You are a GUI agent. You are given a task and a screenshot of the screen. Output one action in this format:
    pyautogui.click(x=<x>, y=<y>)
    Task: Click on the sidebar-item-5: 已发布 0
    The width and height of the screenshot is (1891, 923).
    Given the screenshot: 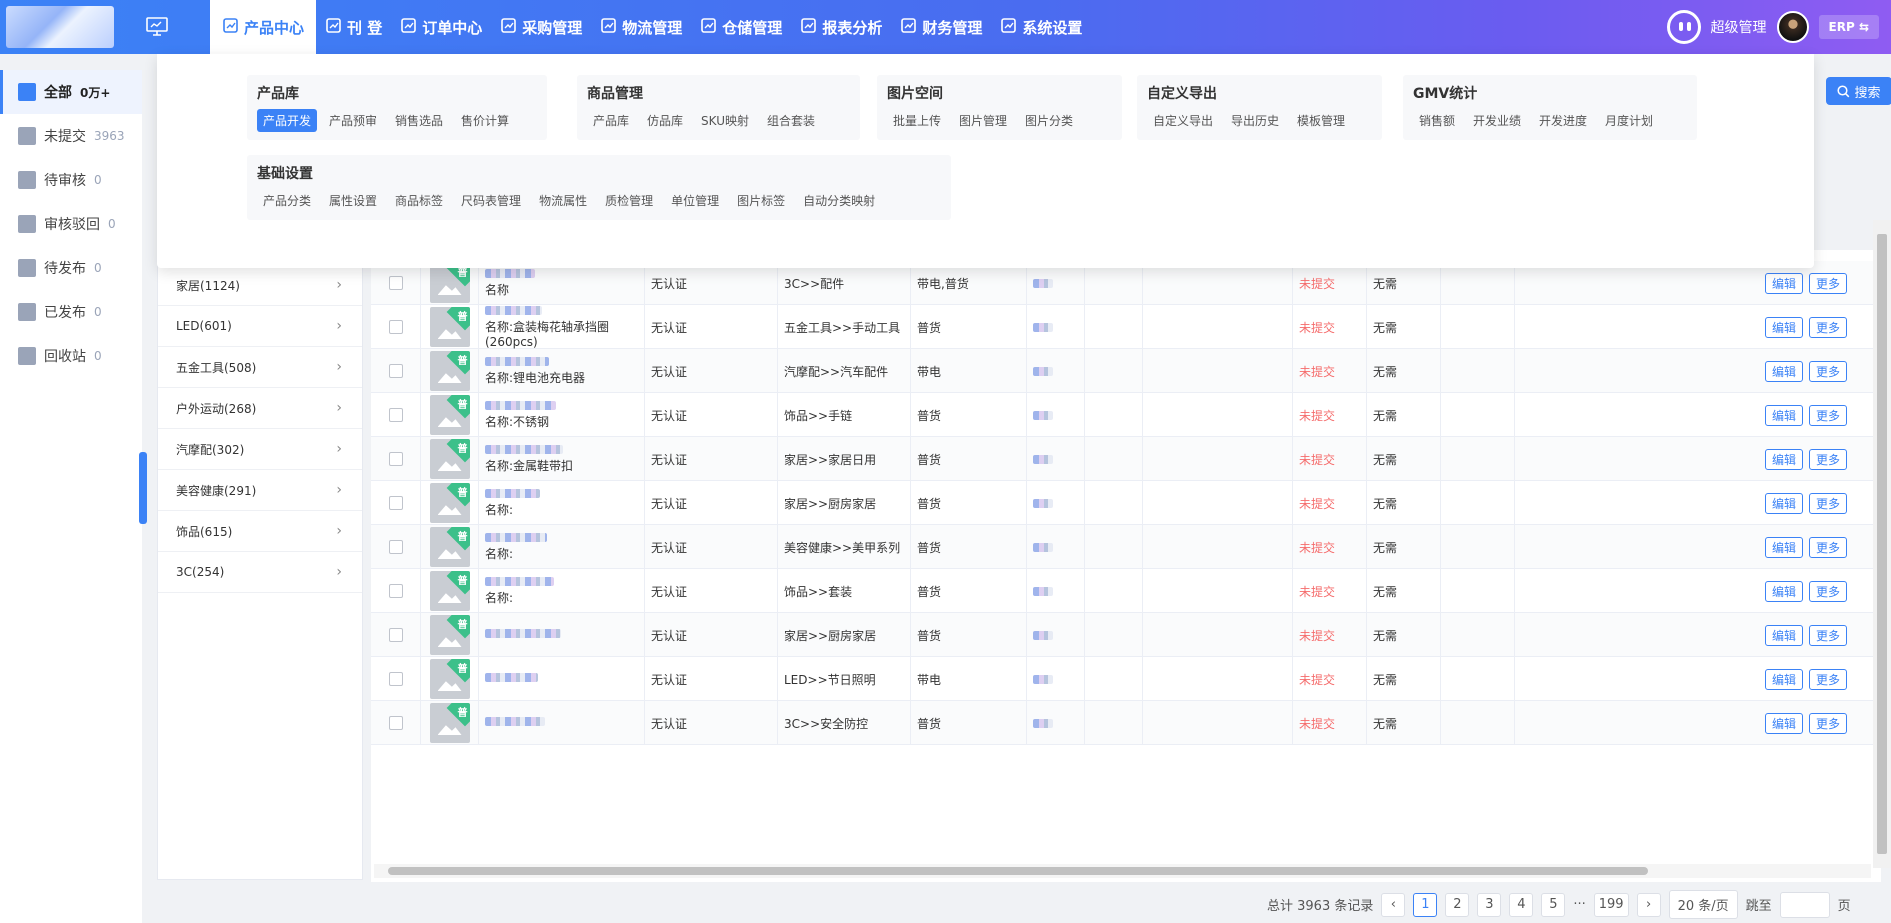 What is the action you would take?
    pyautogui.click(x=71, y=312)
    